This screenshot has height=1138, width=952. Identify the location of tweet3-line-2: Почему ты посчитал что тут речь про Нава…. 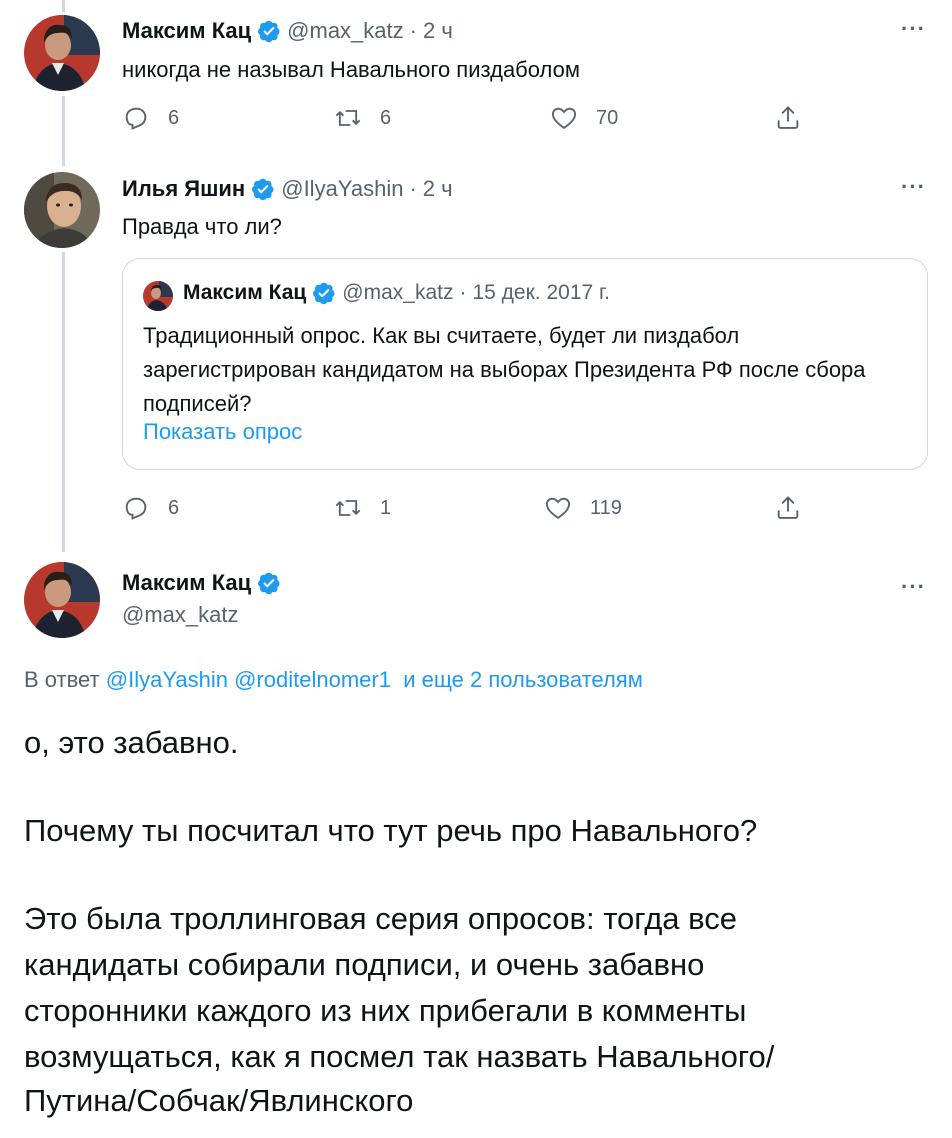
(391, 830).